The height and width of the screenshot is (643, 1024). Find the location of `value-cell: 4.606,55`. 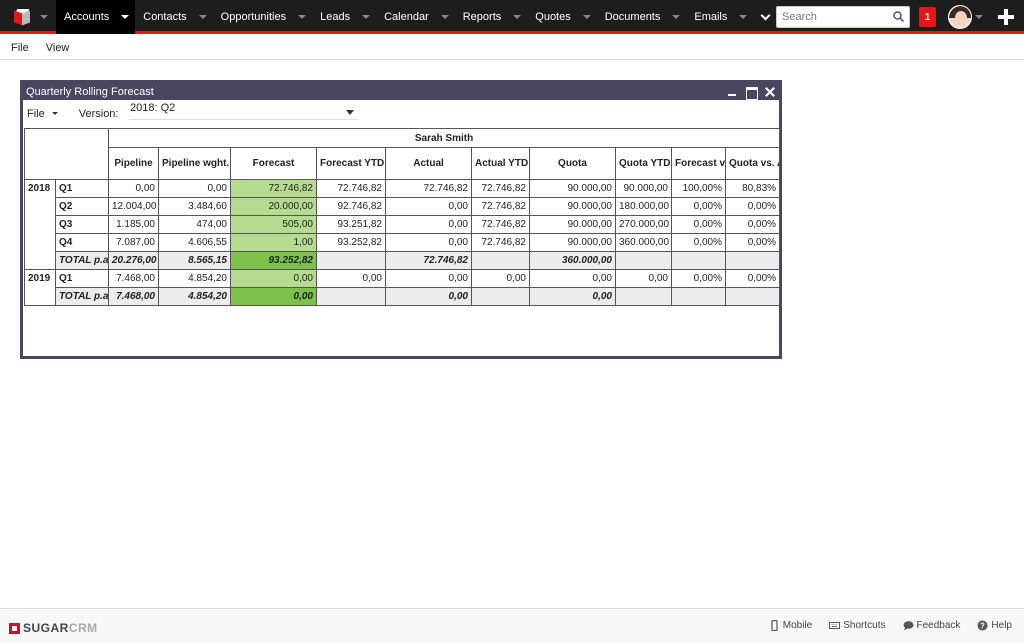

value-cell: 4.606,55 is located at coordinates (194, 242).